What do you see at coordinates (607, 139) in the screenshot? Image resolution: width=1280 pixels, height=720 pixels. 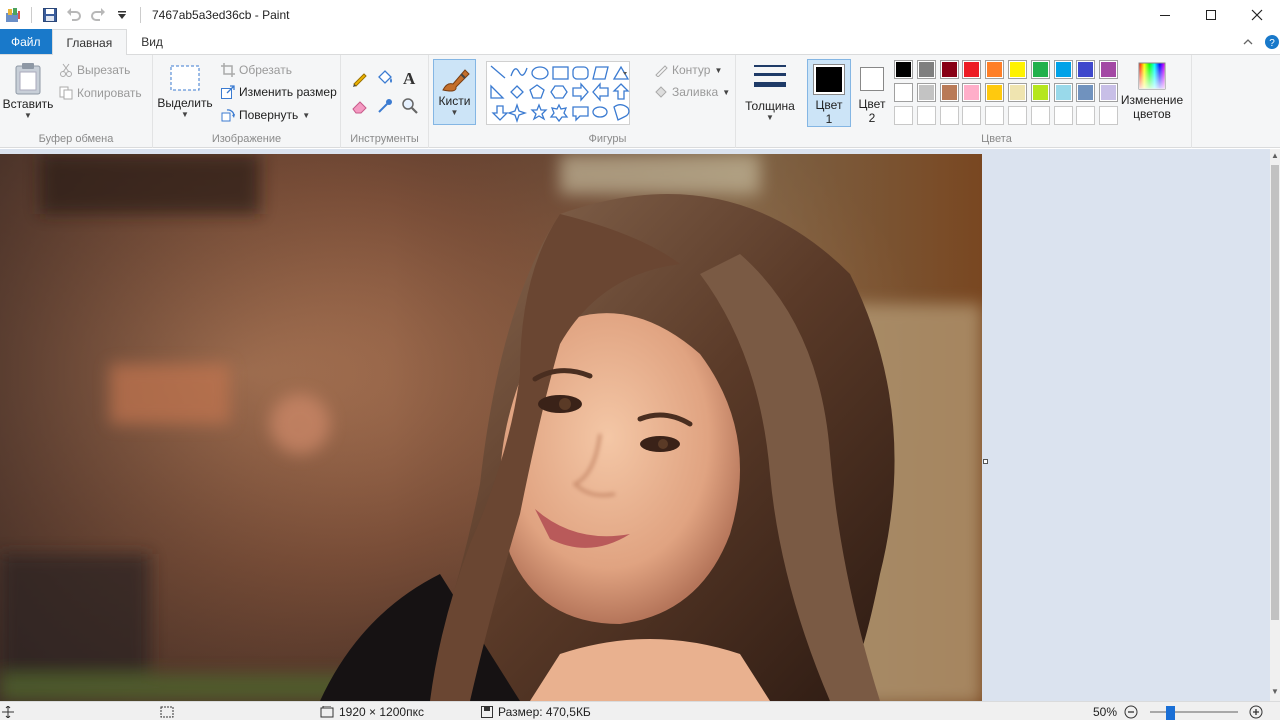 I see `shapes-group-label: Фигуры` at bounding box center [607, 139].